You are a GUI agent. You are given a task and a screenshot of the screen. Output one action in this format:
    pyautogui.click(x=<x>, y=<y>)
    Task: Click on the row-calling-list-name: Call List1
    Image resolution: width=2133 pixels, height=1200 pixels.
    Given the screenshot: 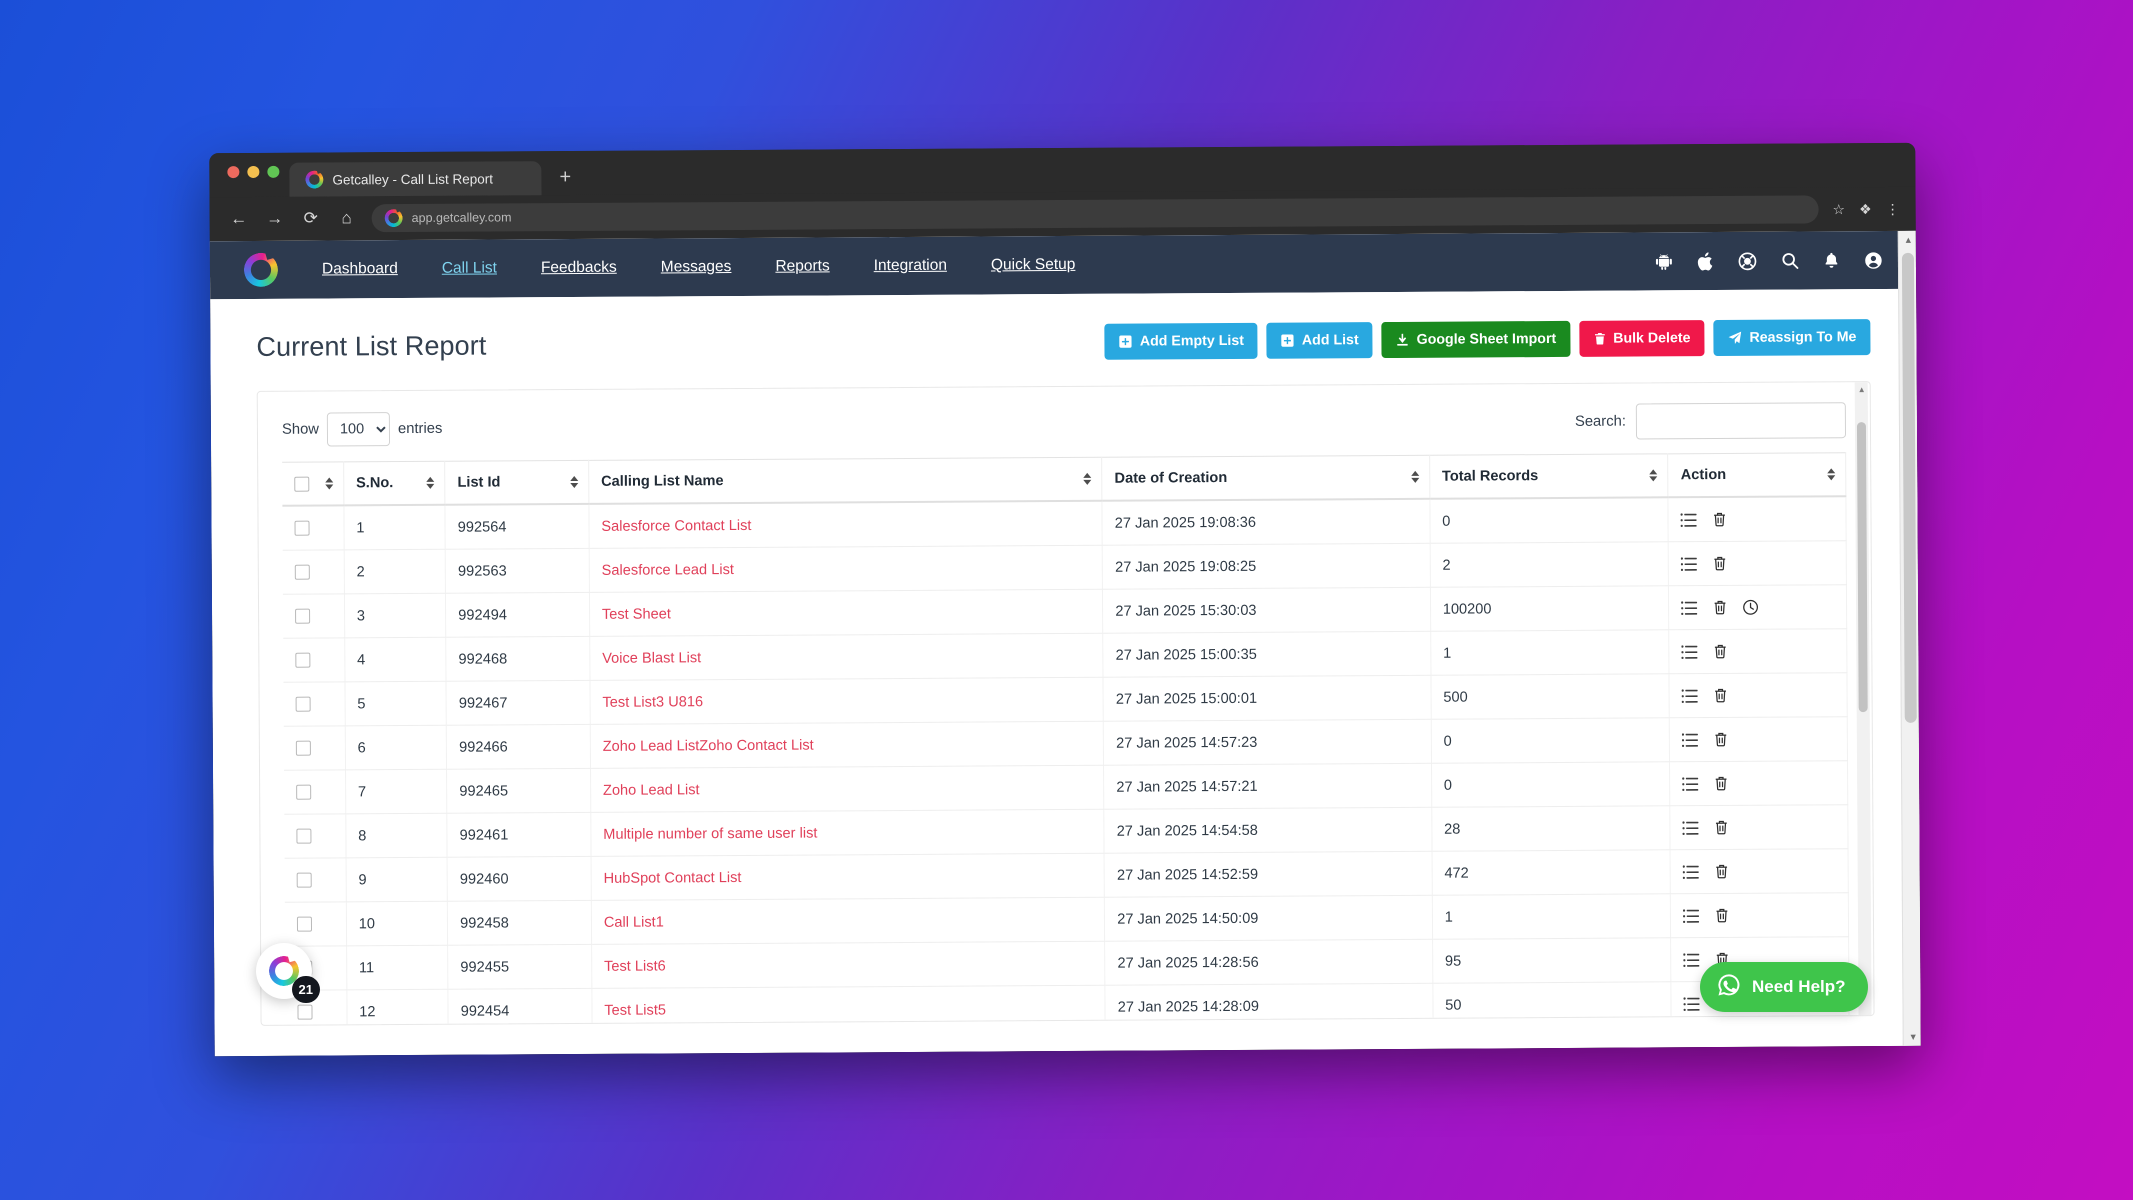 What is the action you would take?
    pyautogui.click(x=848, y=921)
    